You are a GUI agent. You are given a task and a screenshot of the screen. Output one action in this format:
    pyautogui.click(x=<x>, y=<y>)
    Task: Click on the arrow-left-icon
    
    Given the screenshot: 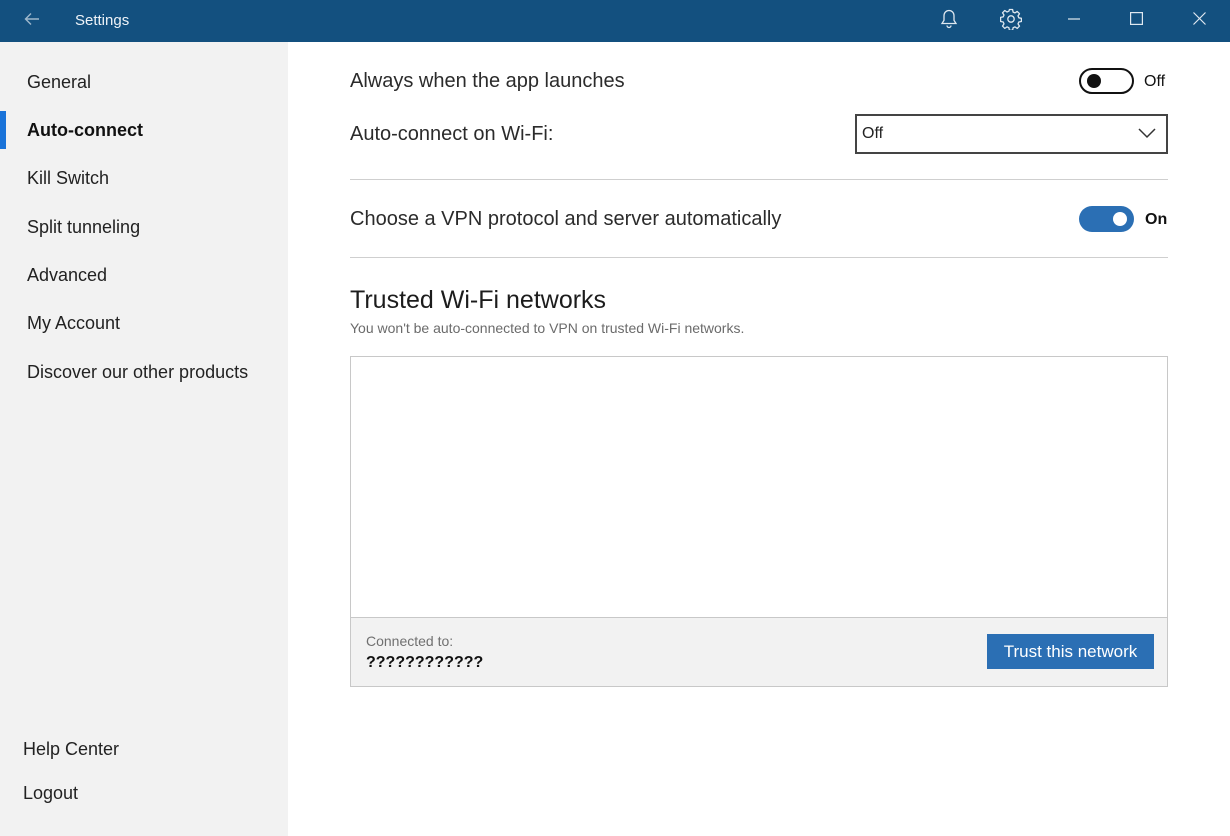 What is the action you would take?
    pyautogui.click(x=32, y=21)
    